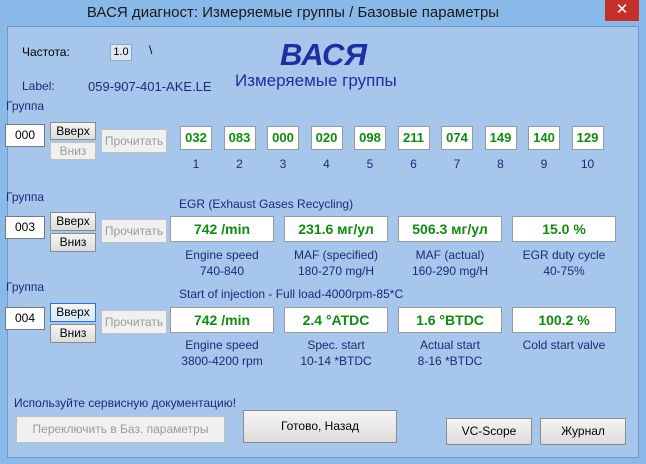 This screenshot has width=646, height=464. What do you see at coordinates (283, 164) in the screenshot?
I see `value-index-label: 3` at bounding box center [283, 164].